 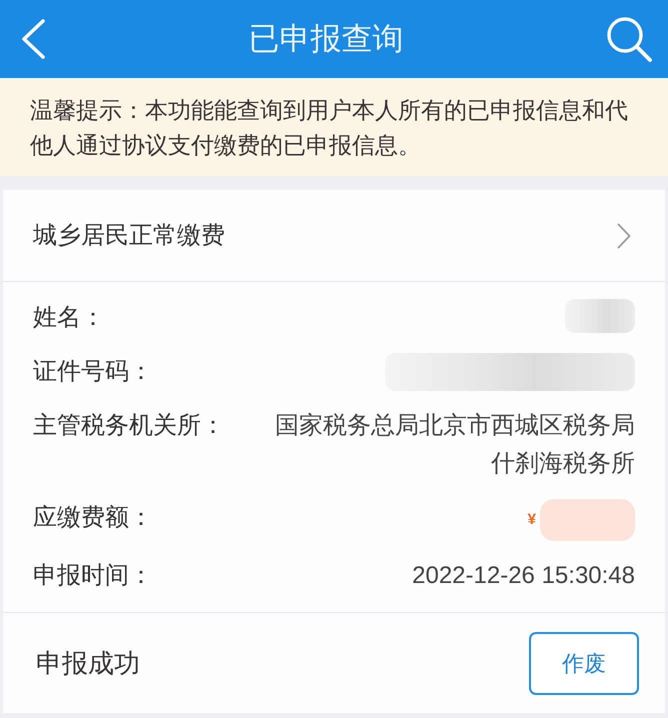 I want to click on field-label: 证件号码：, so click(x=93, y=372).